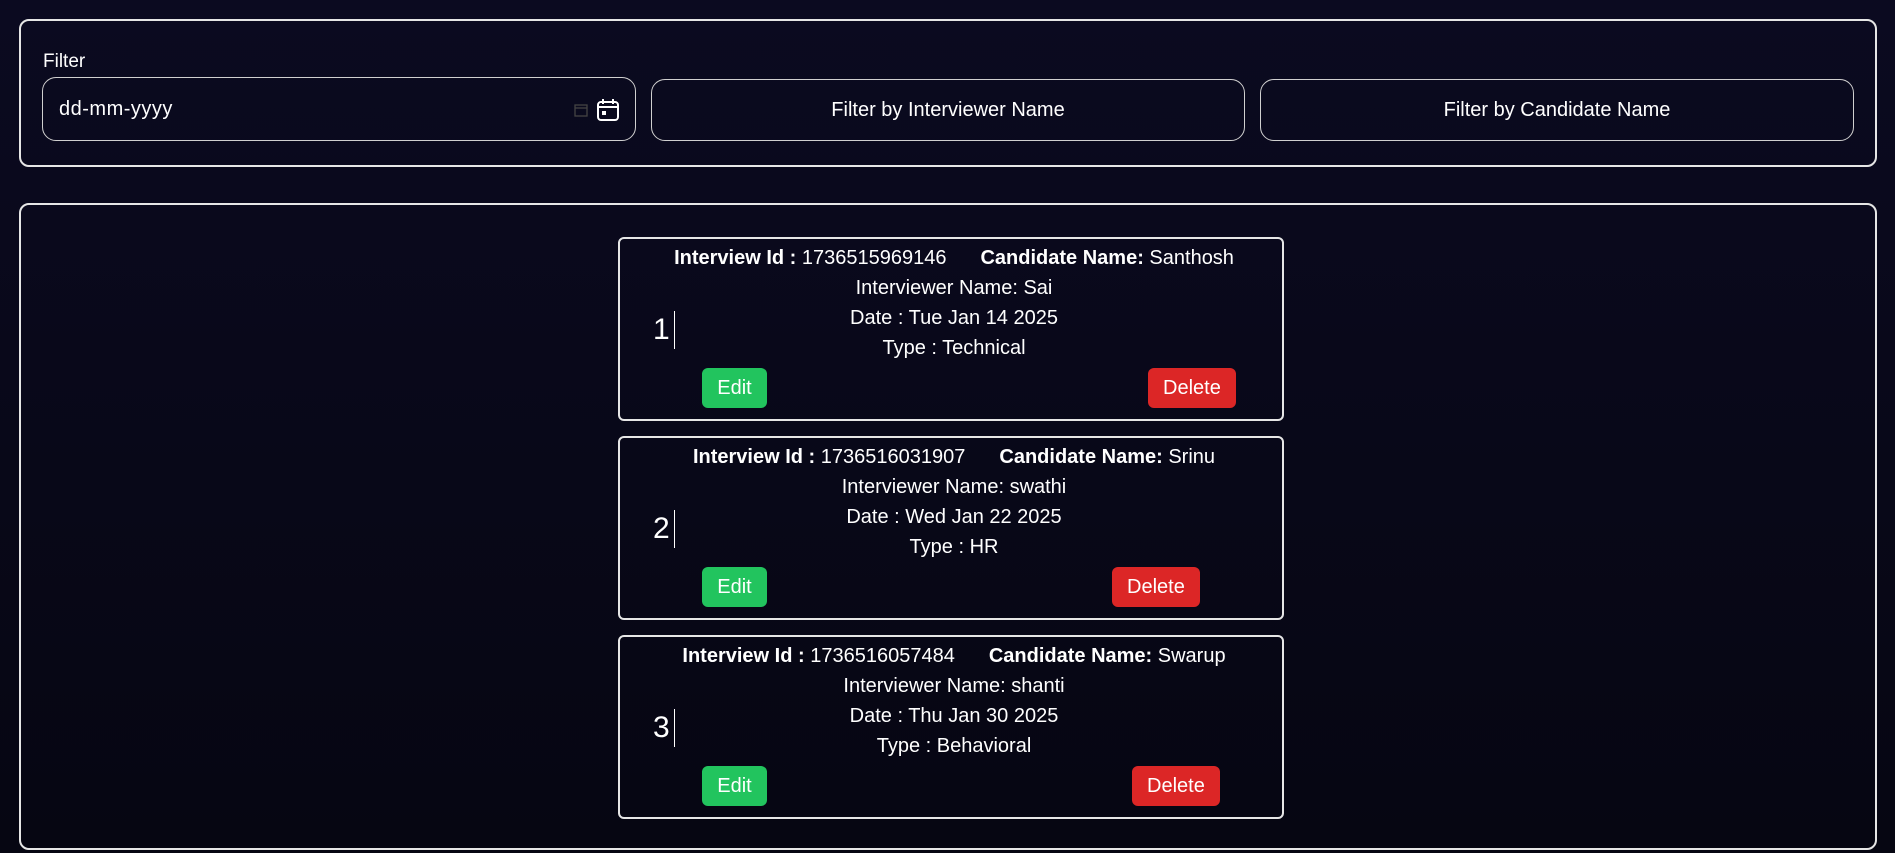 This screenshot has width=1895, height=853. I want to click on interview-id-value: 1736516057484, so click(882, 656).